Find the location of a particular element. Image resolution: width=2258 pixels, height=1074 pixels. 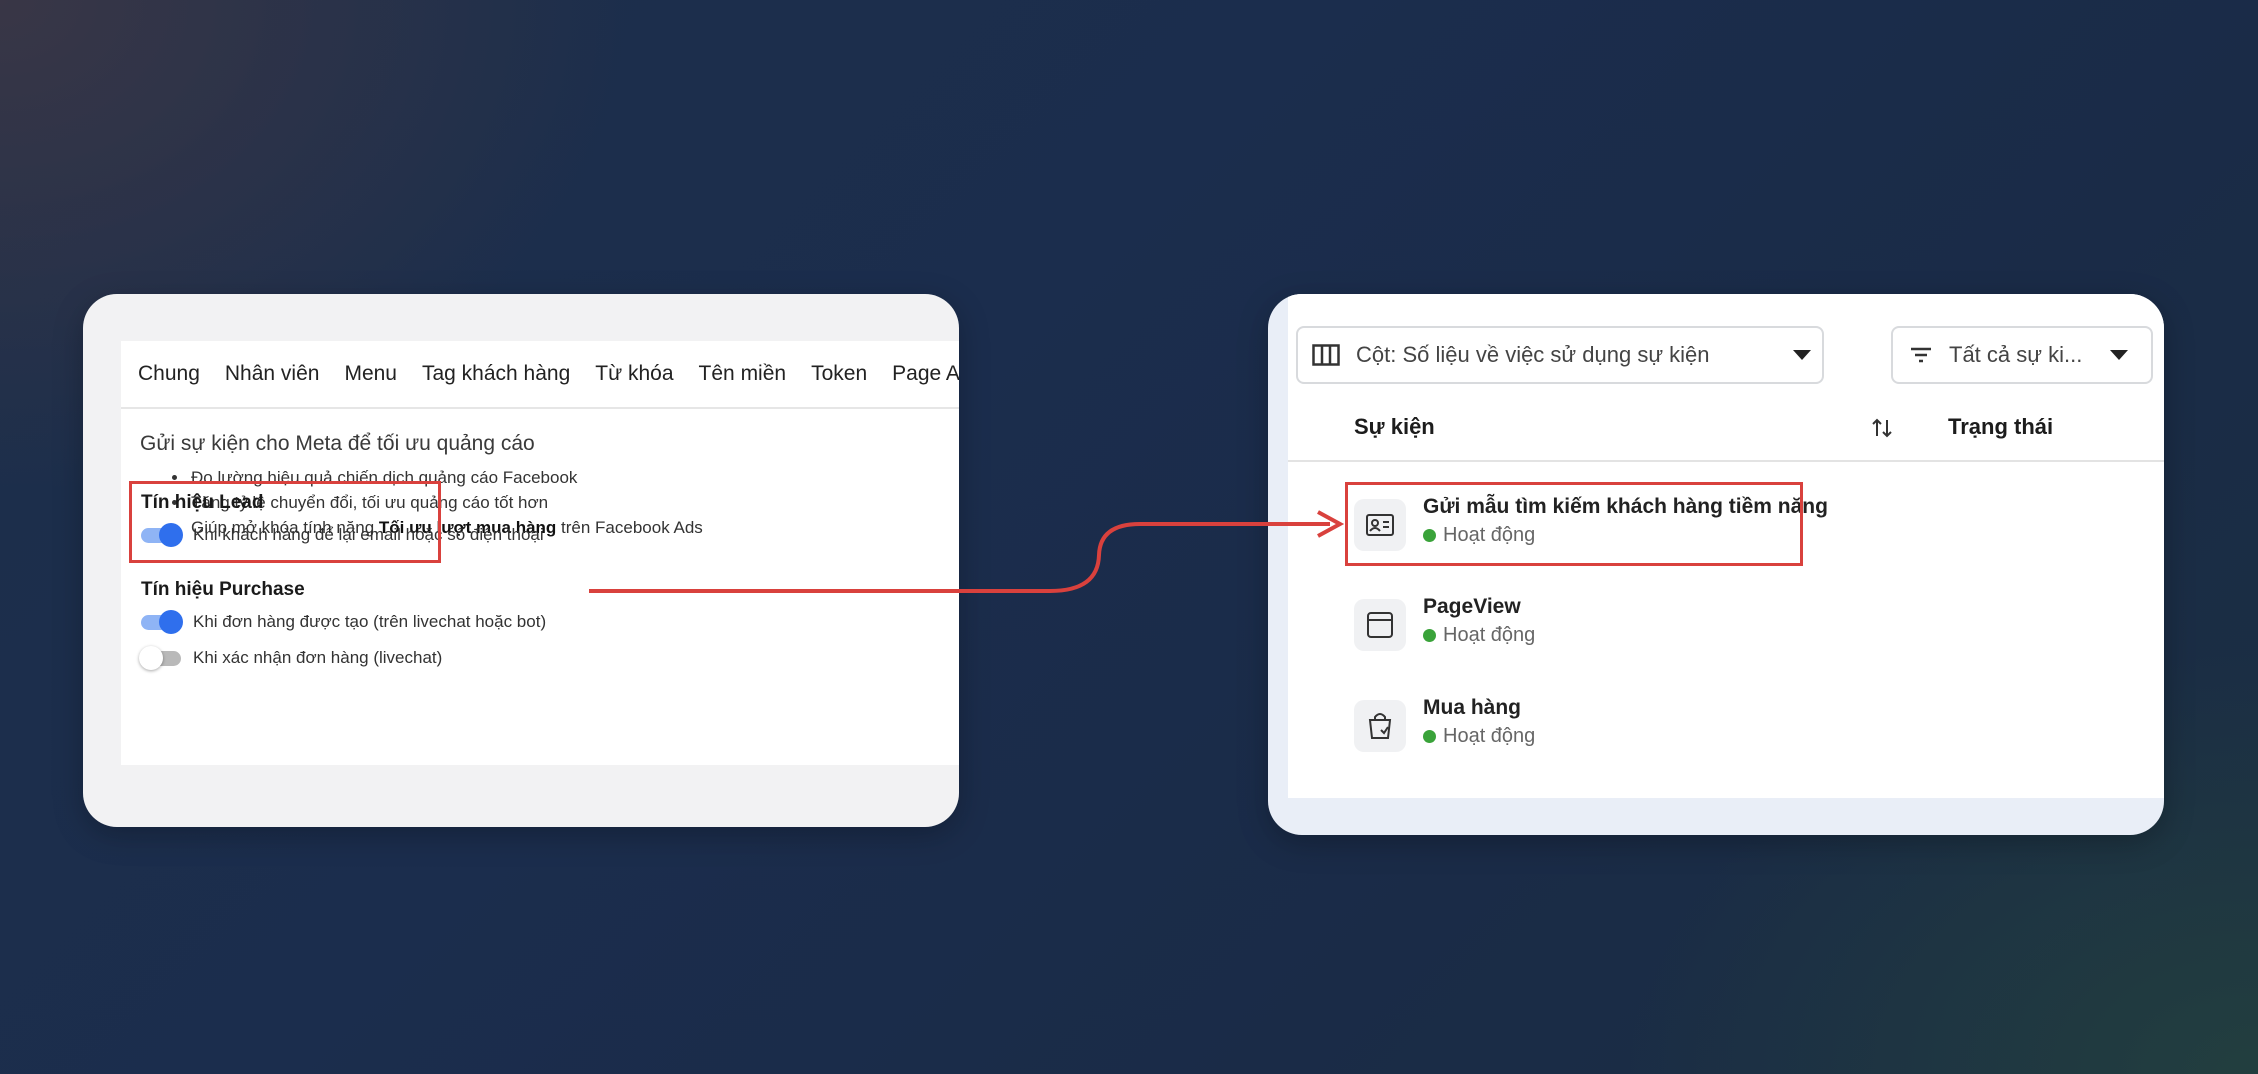

connector-arrow is located at coordinates (967, 551).